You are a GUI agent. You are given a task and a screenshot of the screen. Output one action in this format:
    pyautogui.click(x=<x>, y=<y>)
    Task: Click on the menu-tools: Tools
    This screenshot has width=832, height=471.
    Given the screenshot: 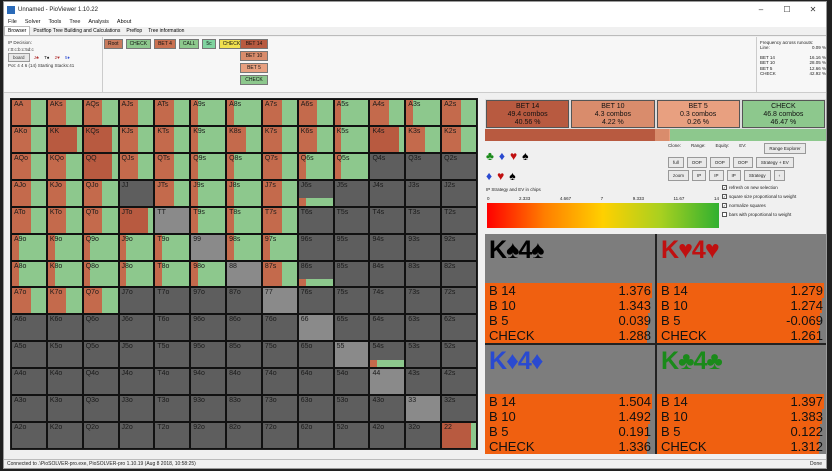 What is the action you would take?
    pyautogui.click(x=54, y=22)
    